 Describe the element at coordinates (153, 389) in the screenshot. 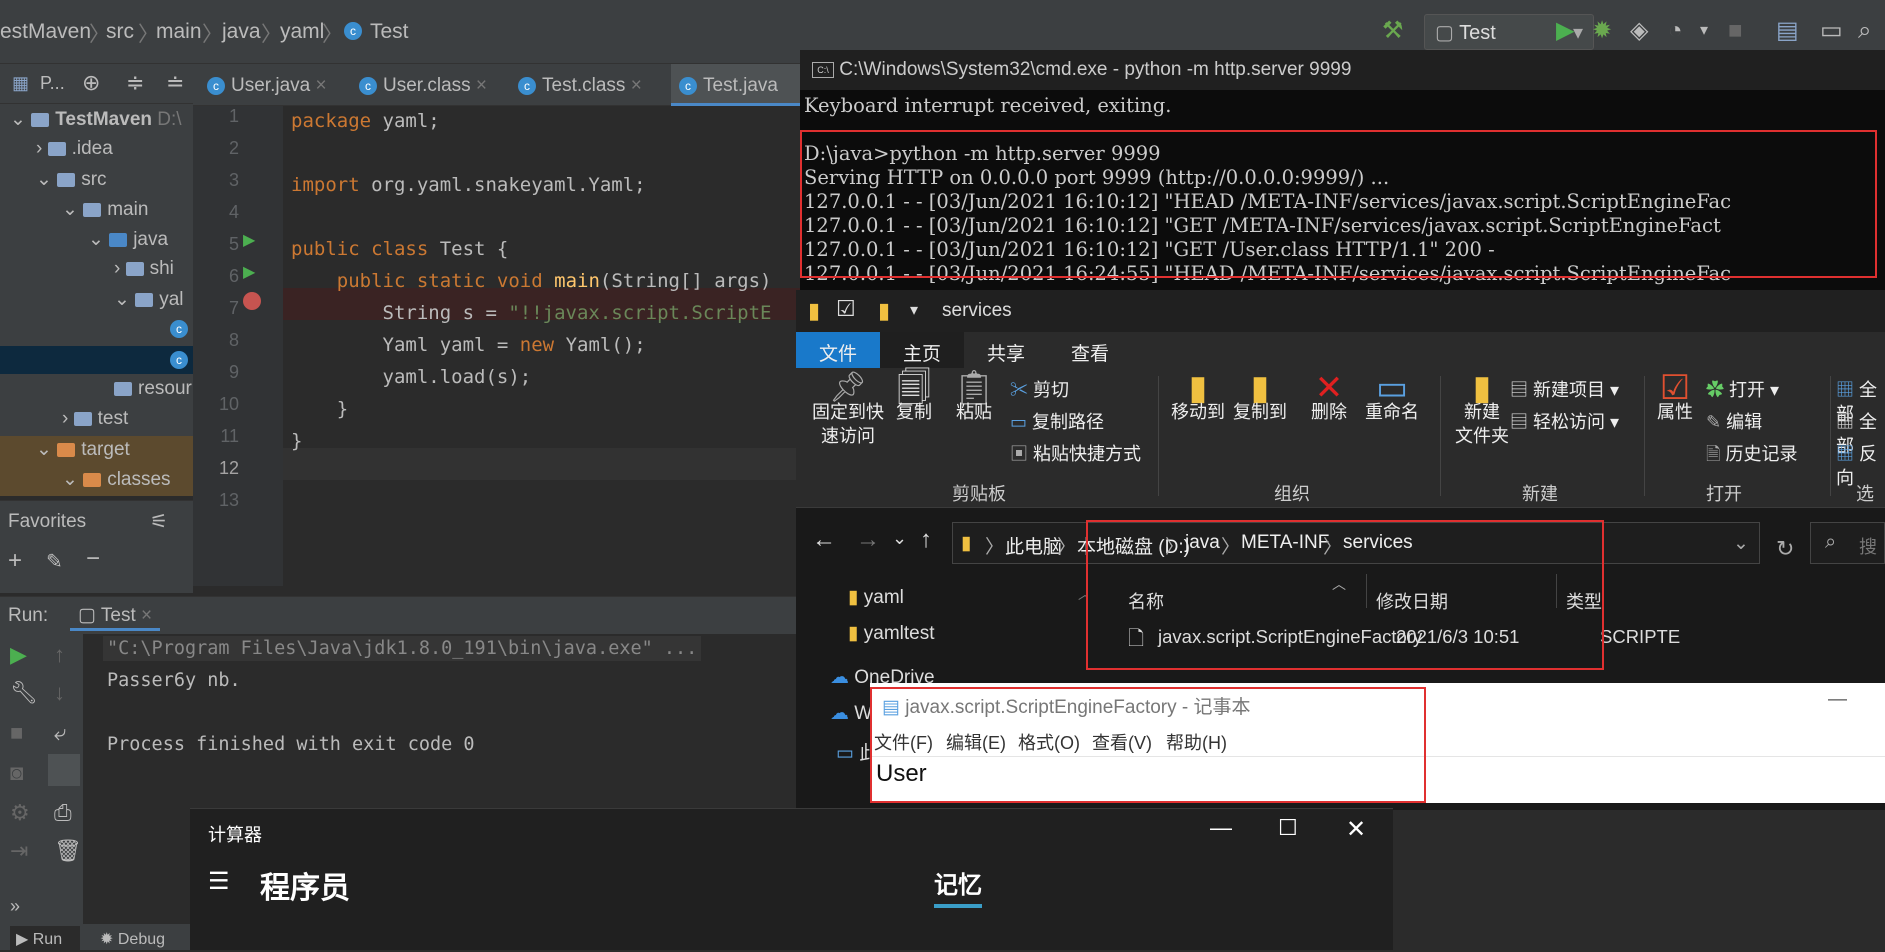

I see `tree-item-resources: resour` at that location.